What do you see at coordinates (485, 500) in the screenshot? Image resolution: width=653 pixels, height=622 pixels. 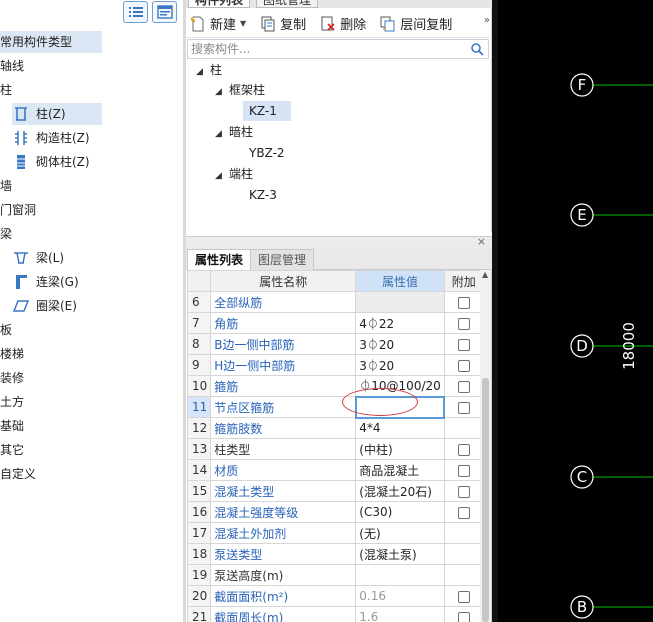 I see `scrollbar-thumb` at bounding box center [485, 500].